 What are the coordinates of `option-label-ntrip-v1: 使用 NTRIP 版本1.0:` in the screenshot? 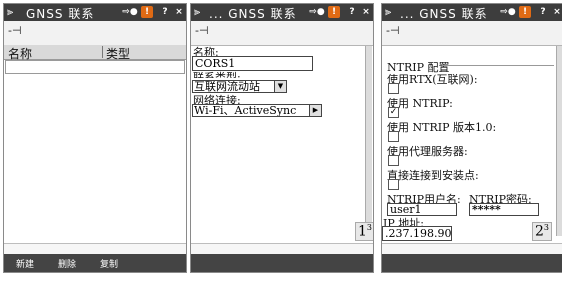 It's located at (442, 127).